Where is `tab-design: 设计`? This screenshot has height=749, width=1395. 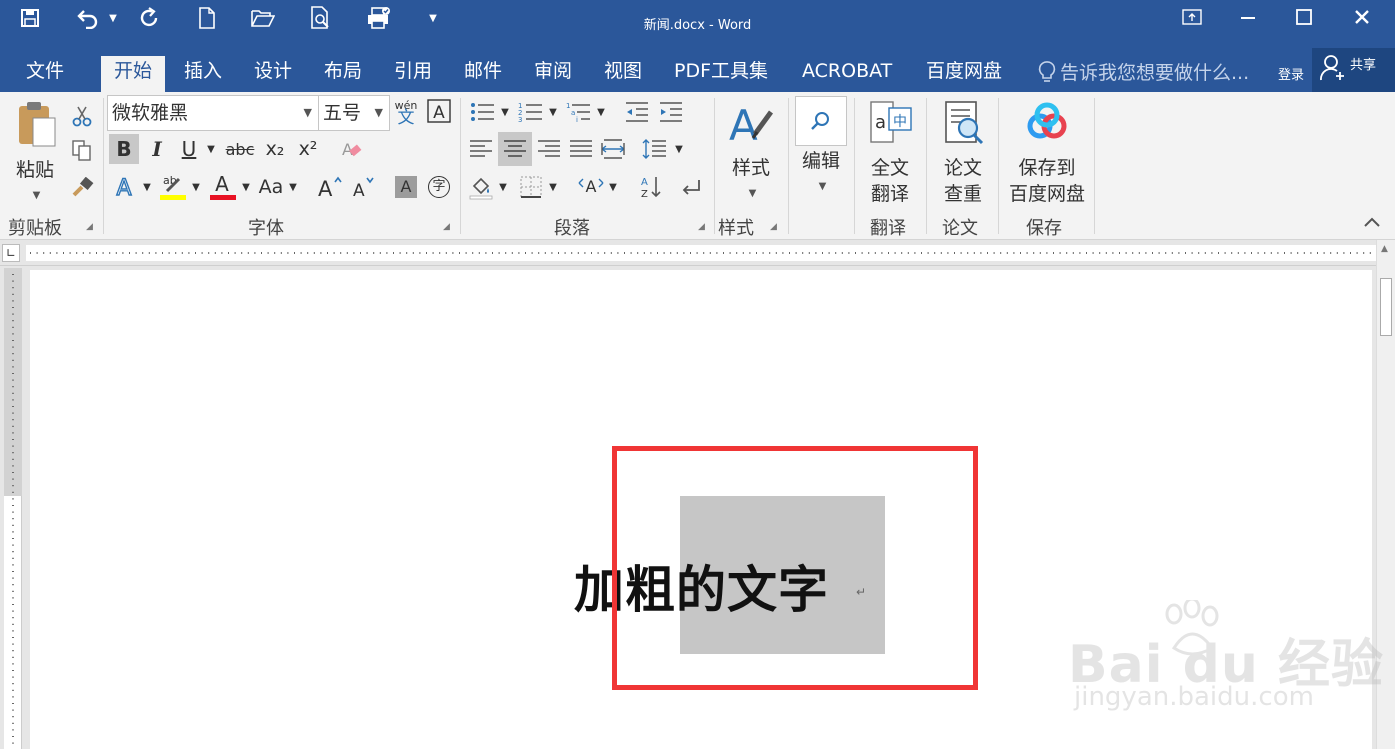 tab-design: 设计 is located at coordinates (273, 74).